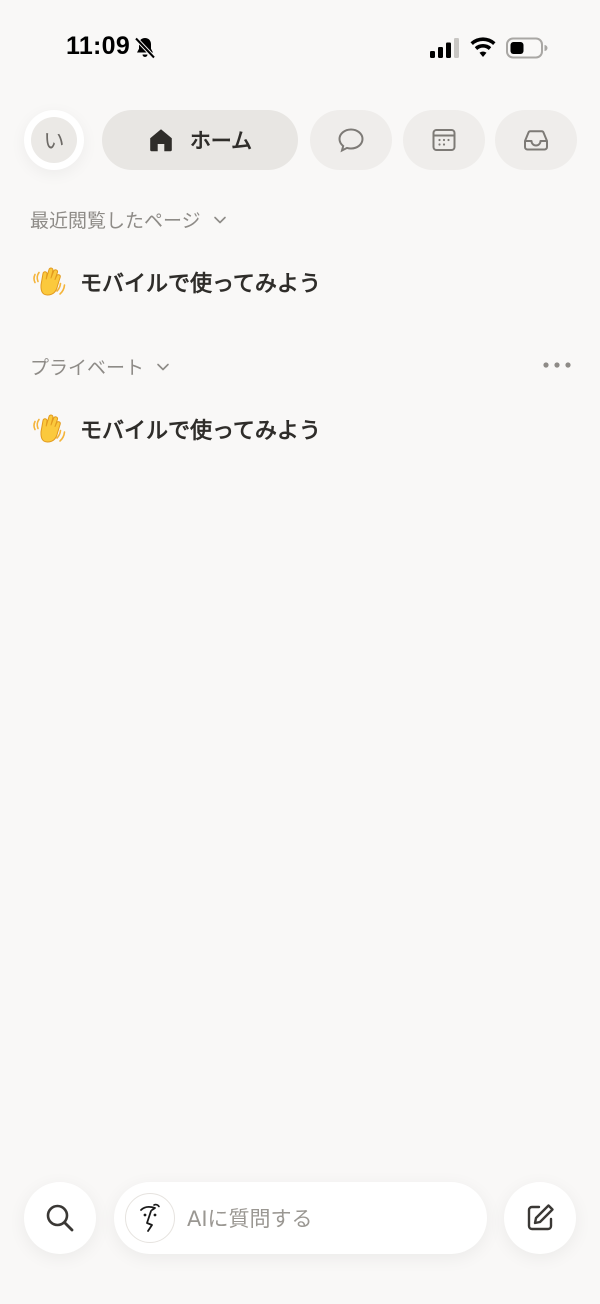 The image size is (600, 1304). I want to click on calendar-icon, so click(444, 140).